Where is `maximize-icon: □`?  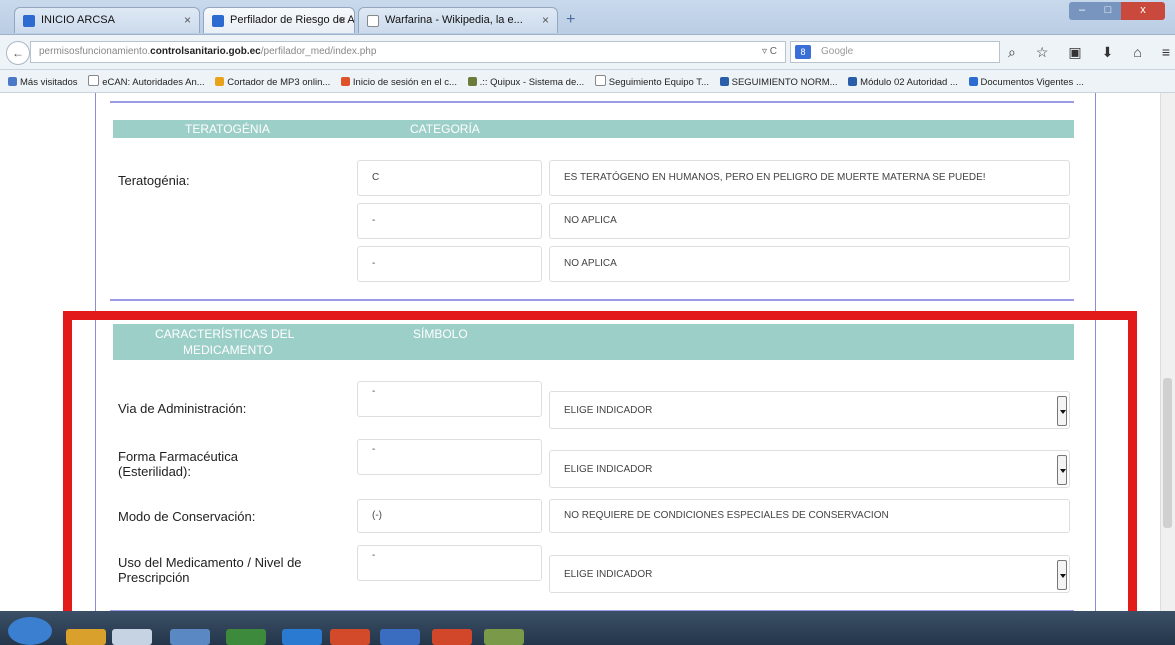 maximize-icon: □ is located at coordinates (1108, 11).